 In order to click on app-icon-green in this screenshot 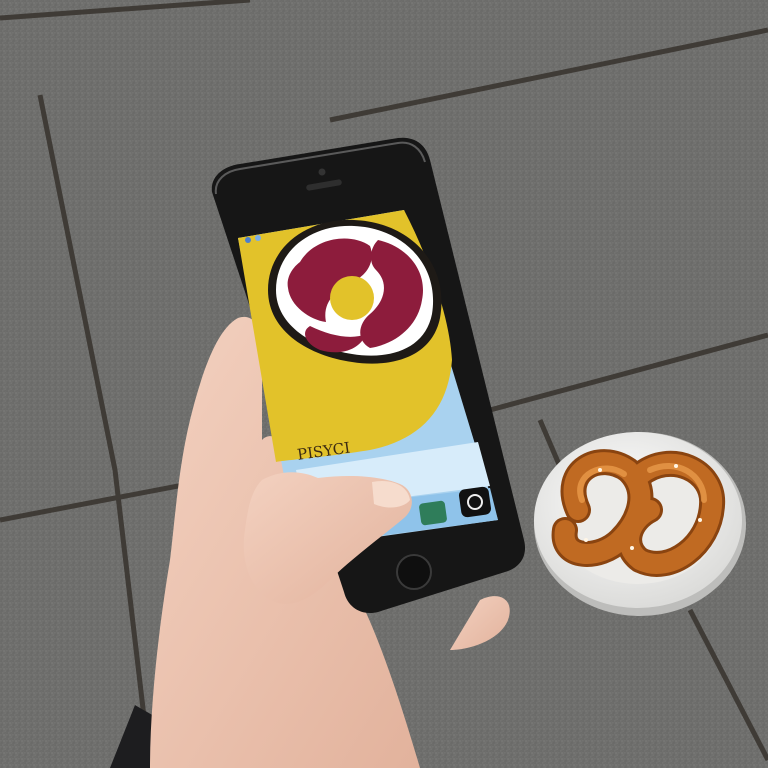, I will do `click(433, 513)`.